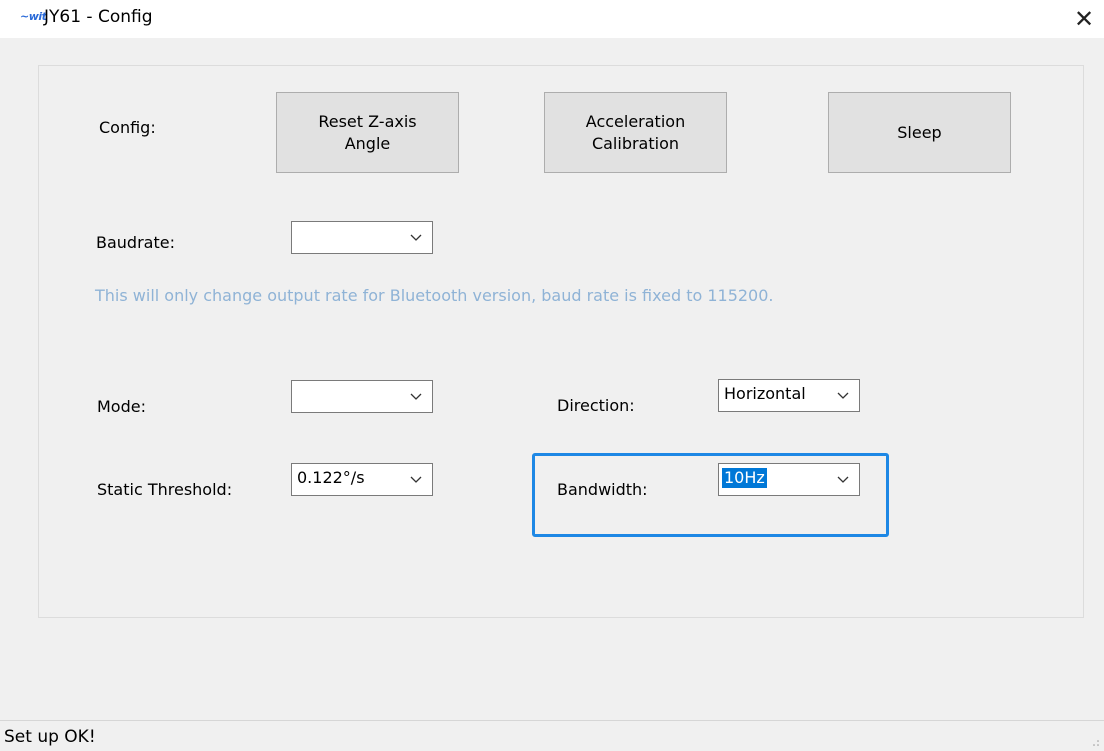  Describe the element at coordinates (135, 242) in the screenshot. I see `baudrate-label: Baudrate:` at that location.